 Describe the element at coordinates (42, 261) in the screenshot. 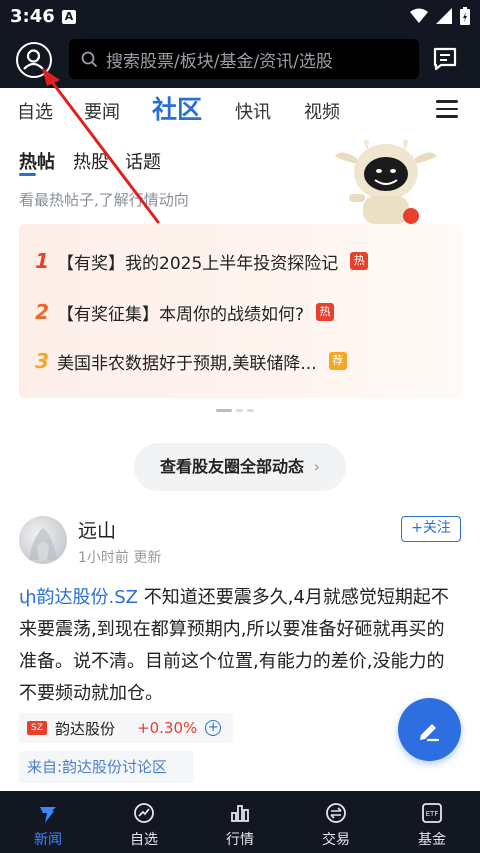

I see `hot-post-rank: 1` at that location.